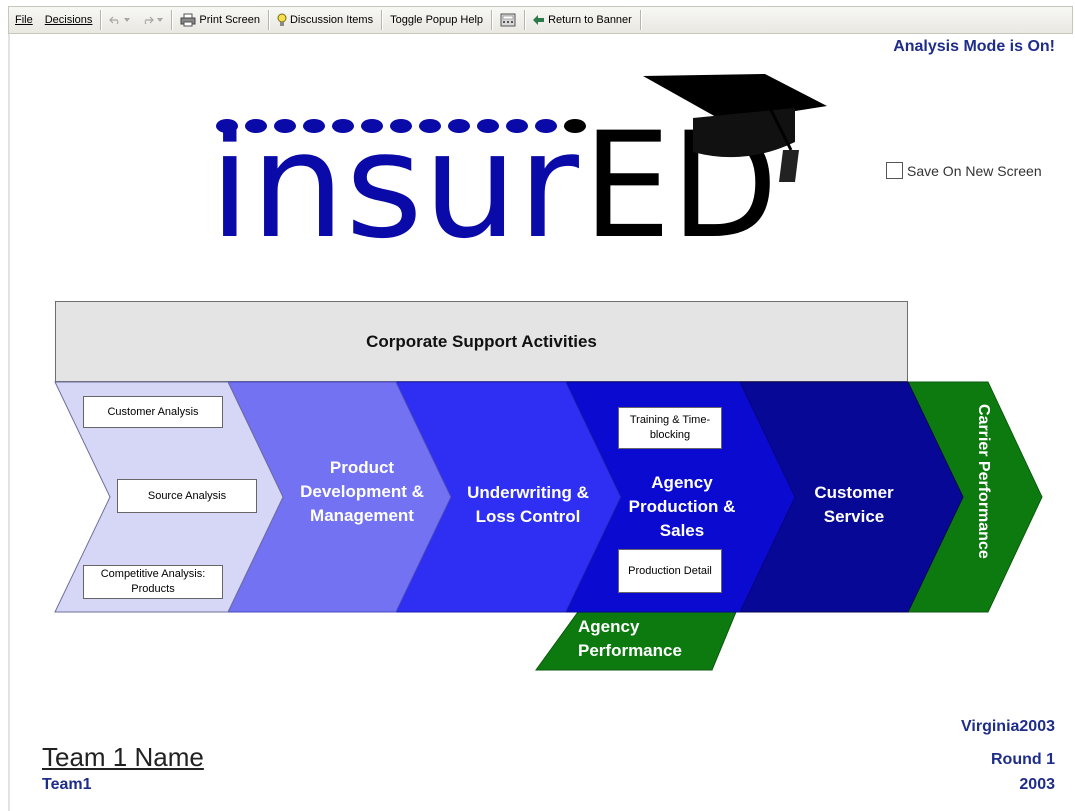 The image size is (1075, 811). I want to click on product-development-line2: Development &, so click(362, 491).